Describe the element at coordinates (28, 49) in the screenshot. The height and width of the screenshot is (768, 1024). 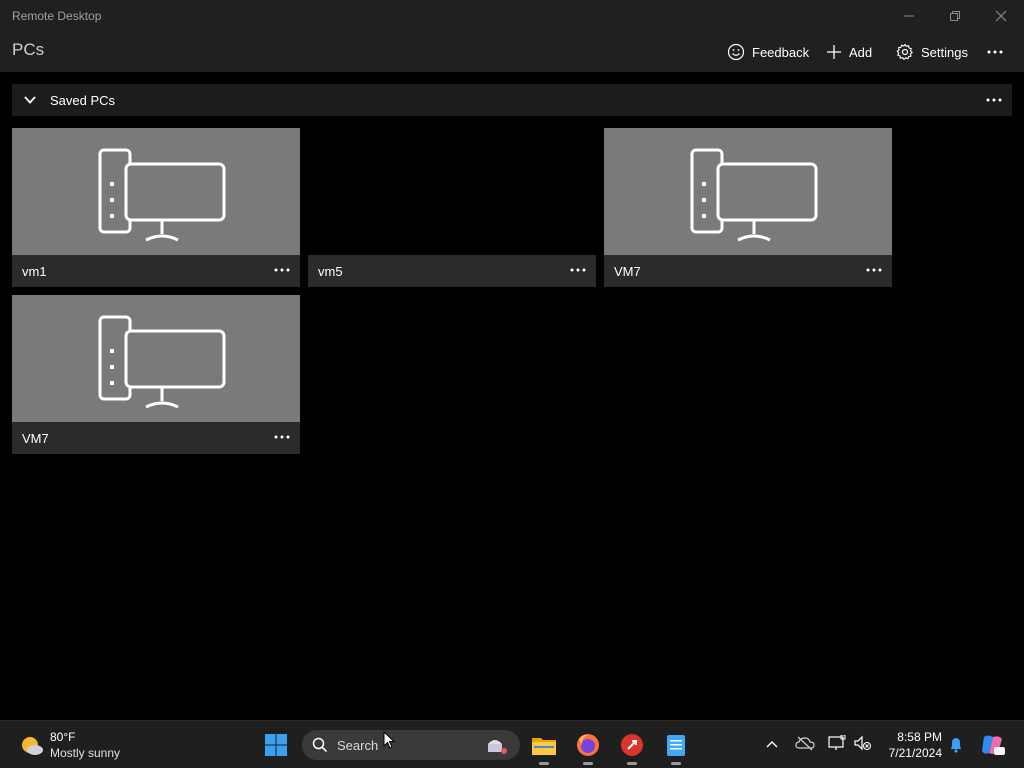
I see `page-title: PCs` at that location.